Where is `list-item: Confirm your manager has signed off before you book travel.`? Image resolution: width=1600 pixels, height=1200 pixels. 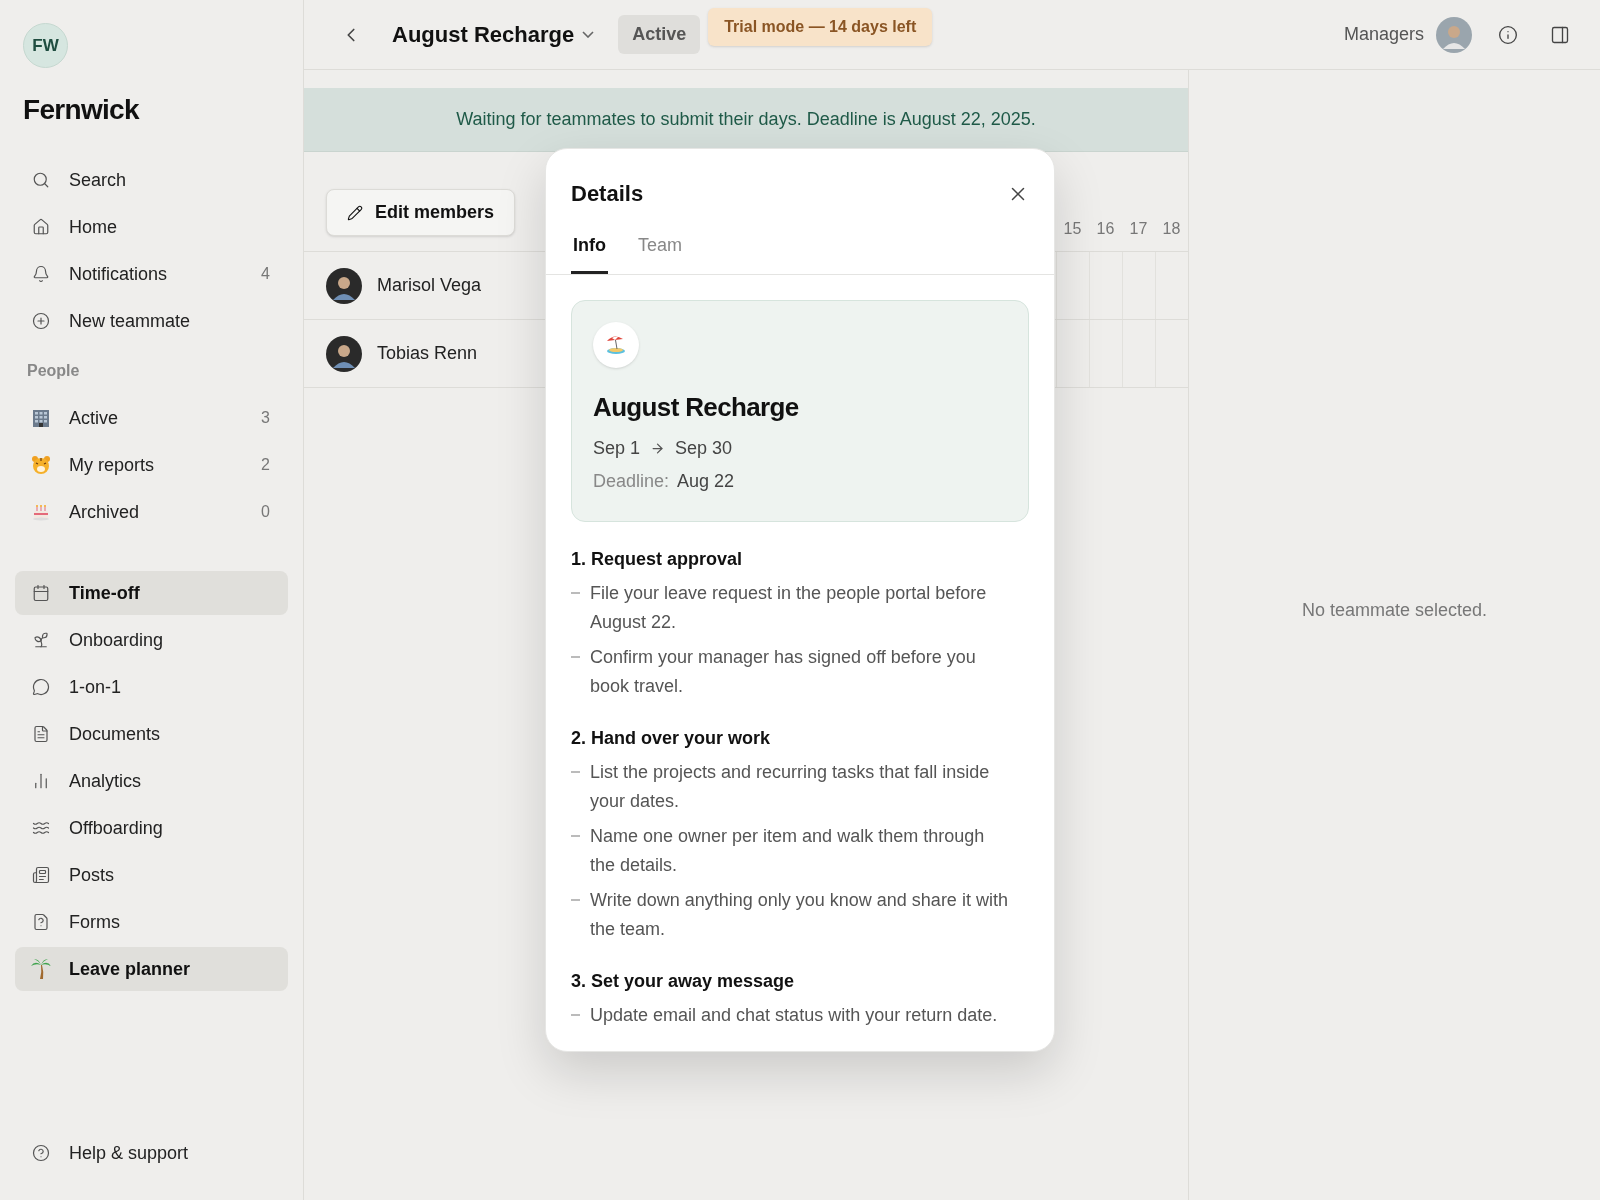
list-item: Confirm your manager has signed off before you book travel. is located at coordinates (783, 672).